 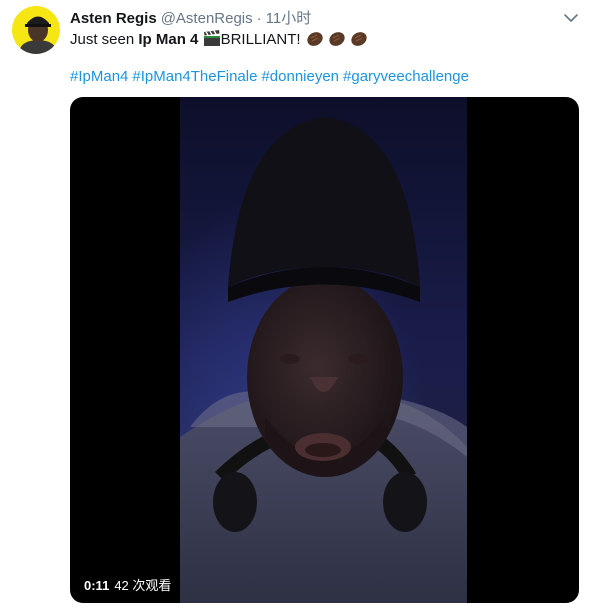 What do you see at coordinates (99, 76) in the screenshot?
I see `hashtag-link: #IpMan4` at bounding box center [99, 76].